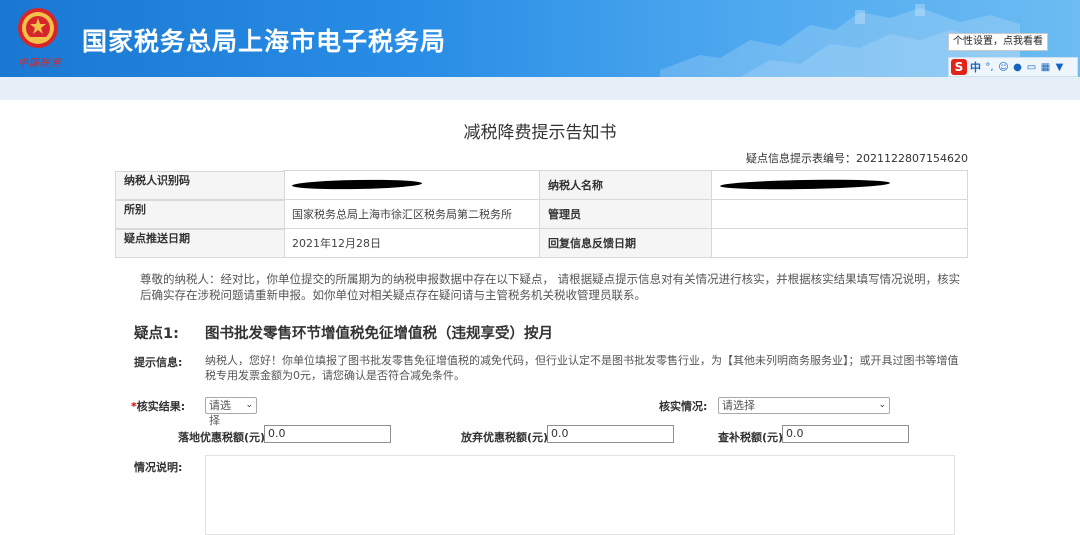 Image resolution: width=1080 pixels, height=535 pixels. Describe the element at coordinates (156, 334) in the screenshot. I see `issue-number: 疑点1:` at that location.